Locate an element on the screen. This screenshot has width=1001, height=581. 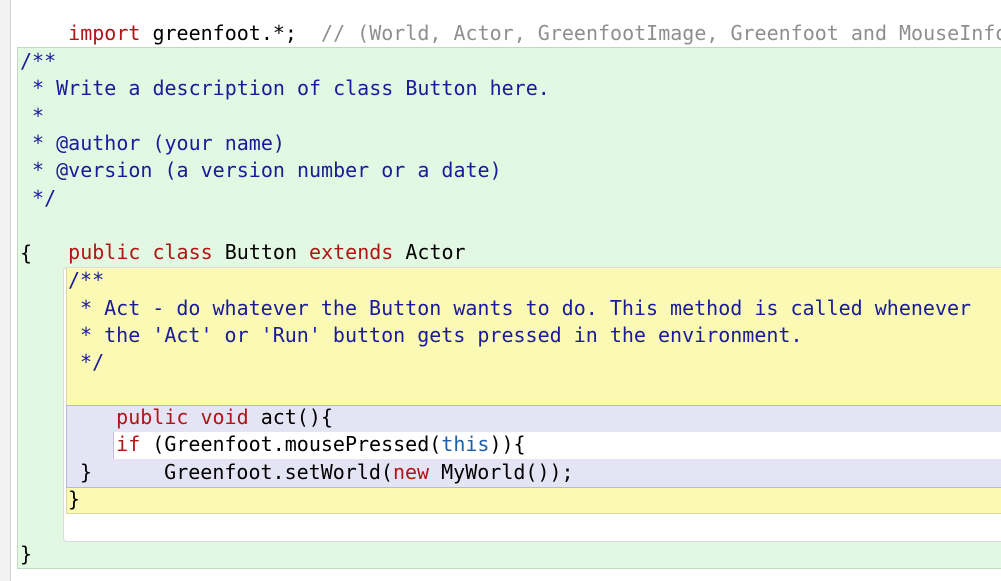
class-keyword: class is located at coordinates (182, 252).